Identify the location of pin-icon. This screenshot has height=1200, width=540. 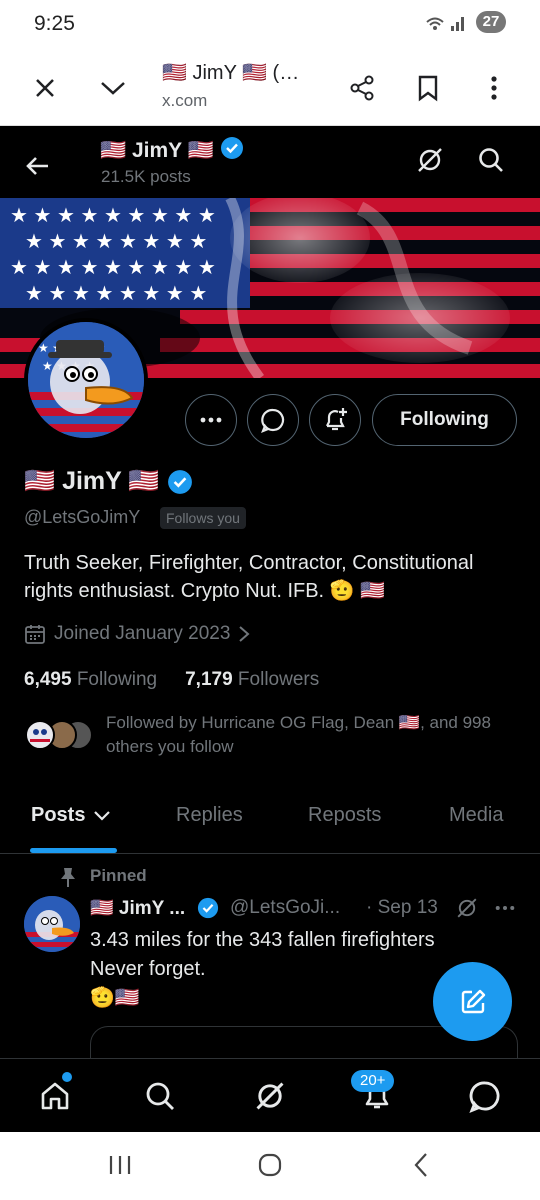
(68, 879).